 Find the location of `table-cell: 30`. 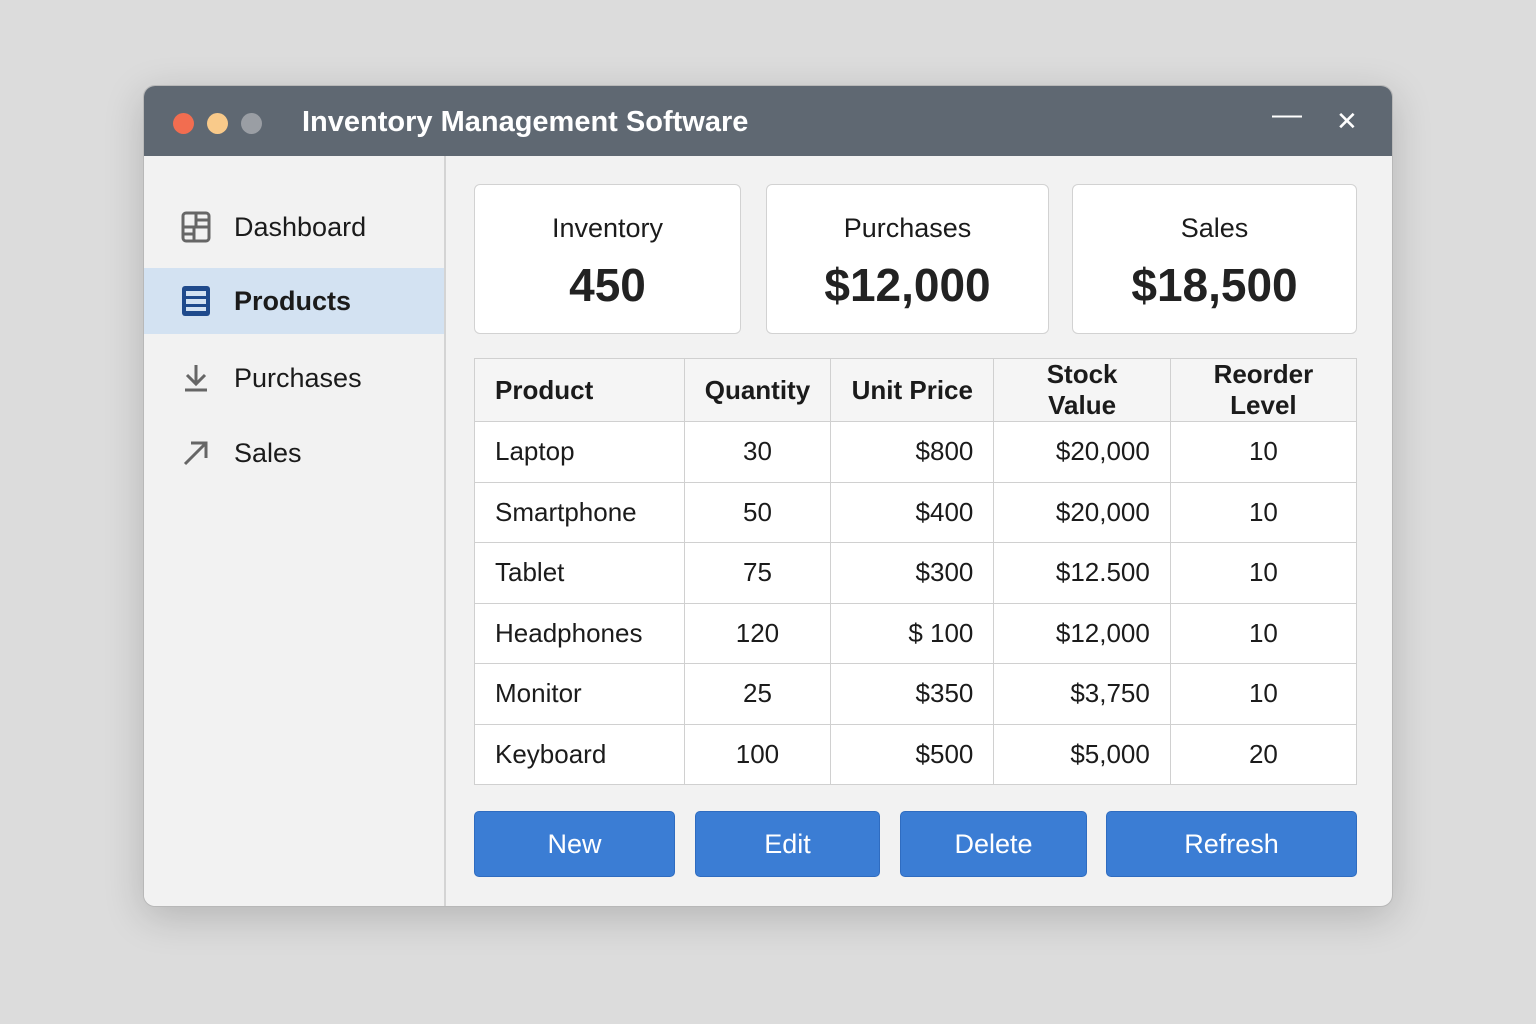

table-cell: 30 is located at coordinates (757, 452).